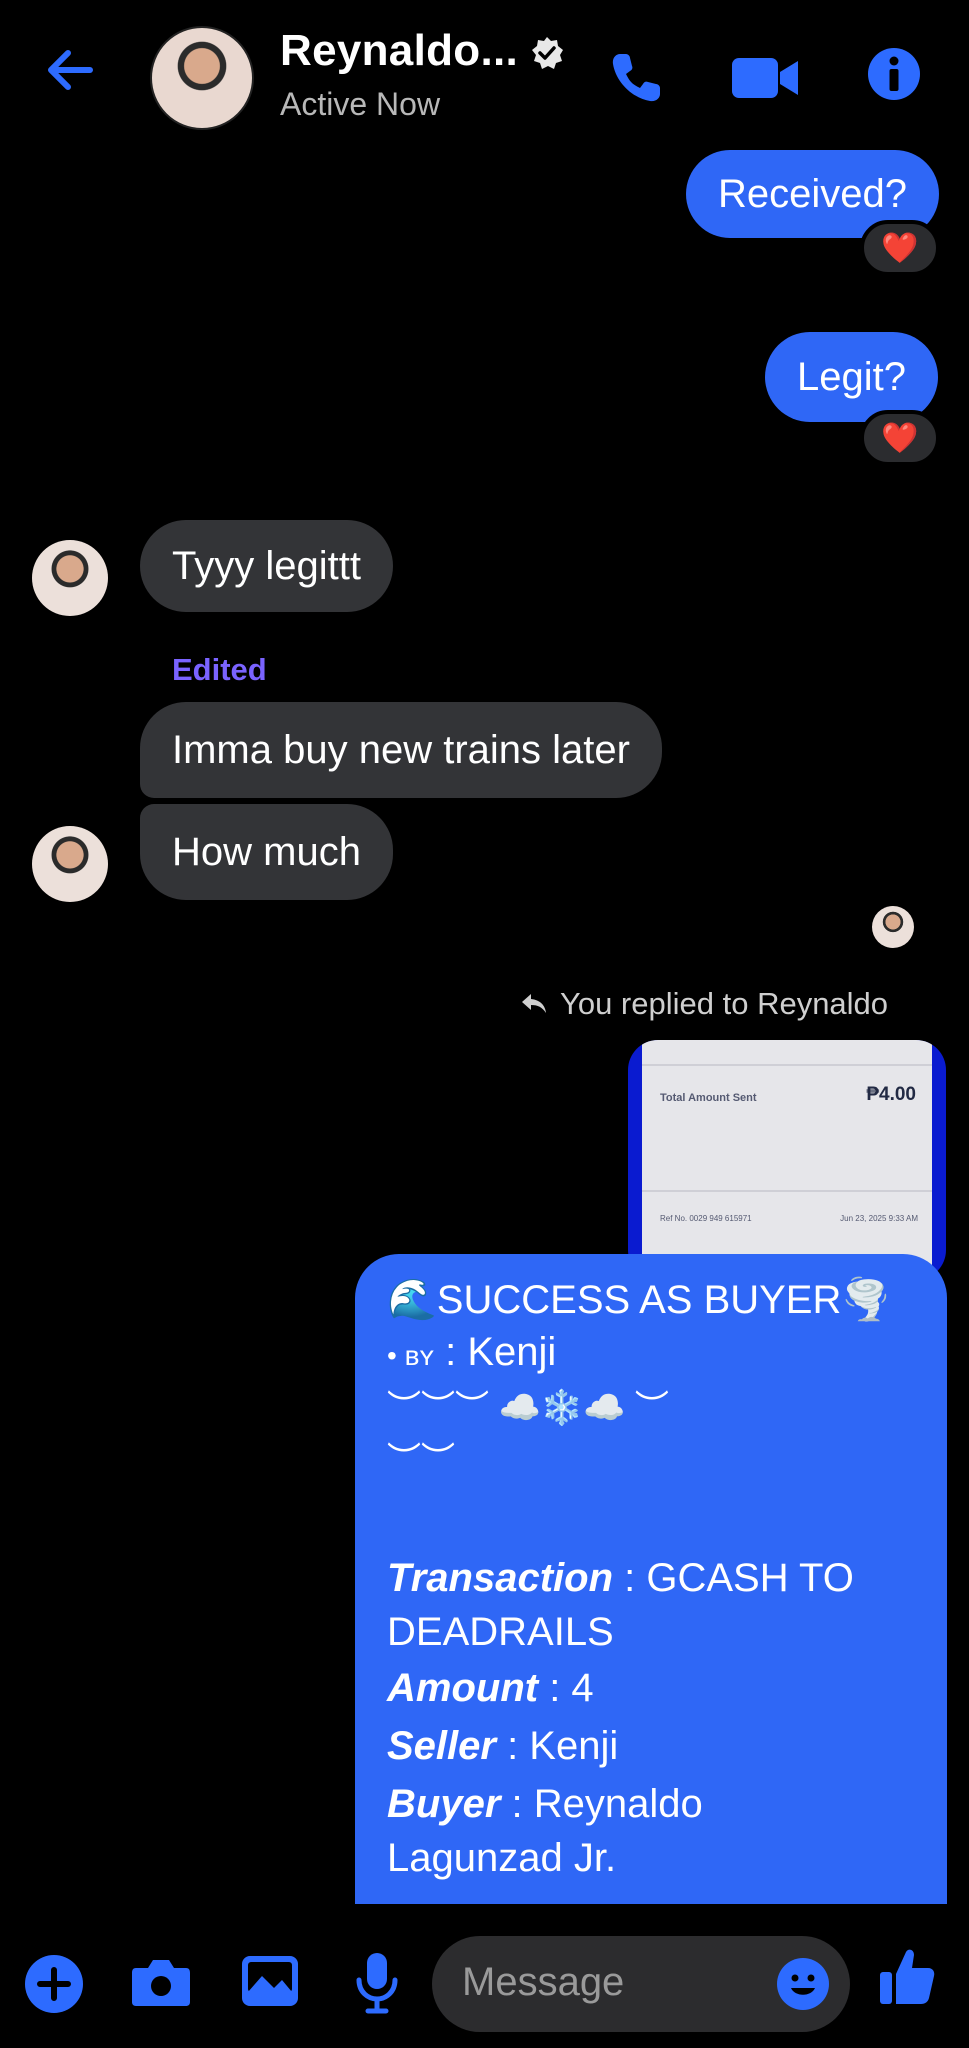 This screenshot has width=969, height=2048. What do you see at coordinates (266, 852) in the screenshot?
I see `message-incoming: How much` at bounding box center [266, 852].